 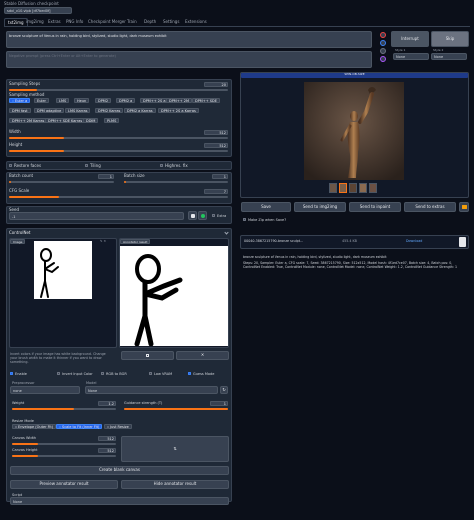 What do you see at coordinates (202, 355) in the screenshot?
I see `annotator-close-button: ✕` at bounding box center [202, 355].